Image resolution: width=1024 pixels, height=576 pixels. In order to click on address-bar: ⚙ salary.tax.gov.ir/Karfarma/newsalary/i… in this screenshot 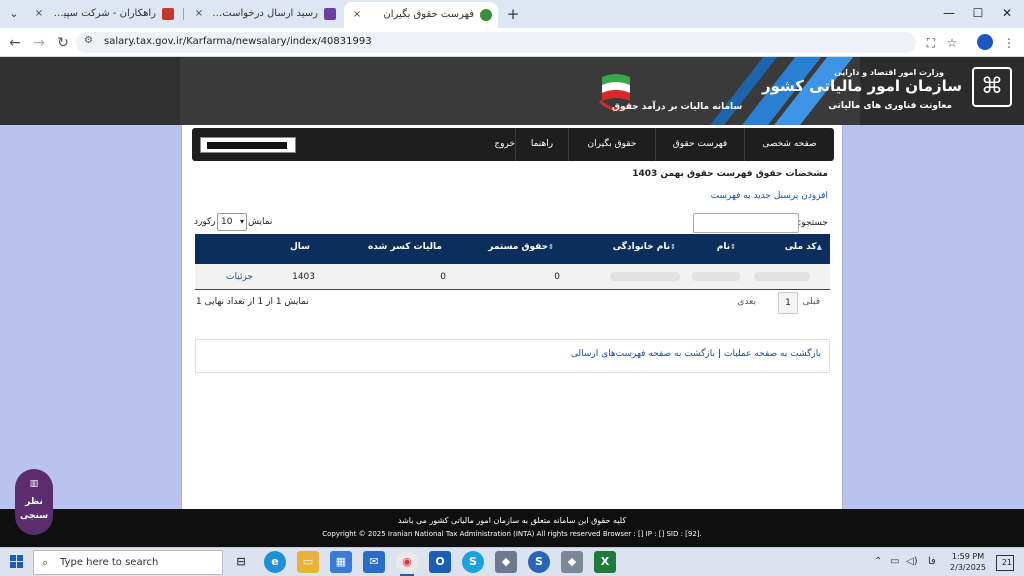, I will do `click(496, 42)`.